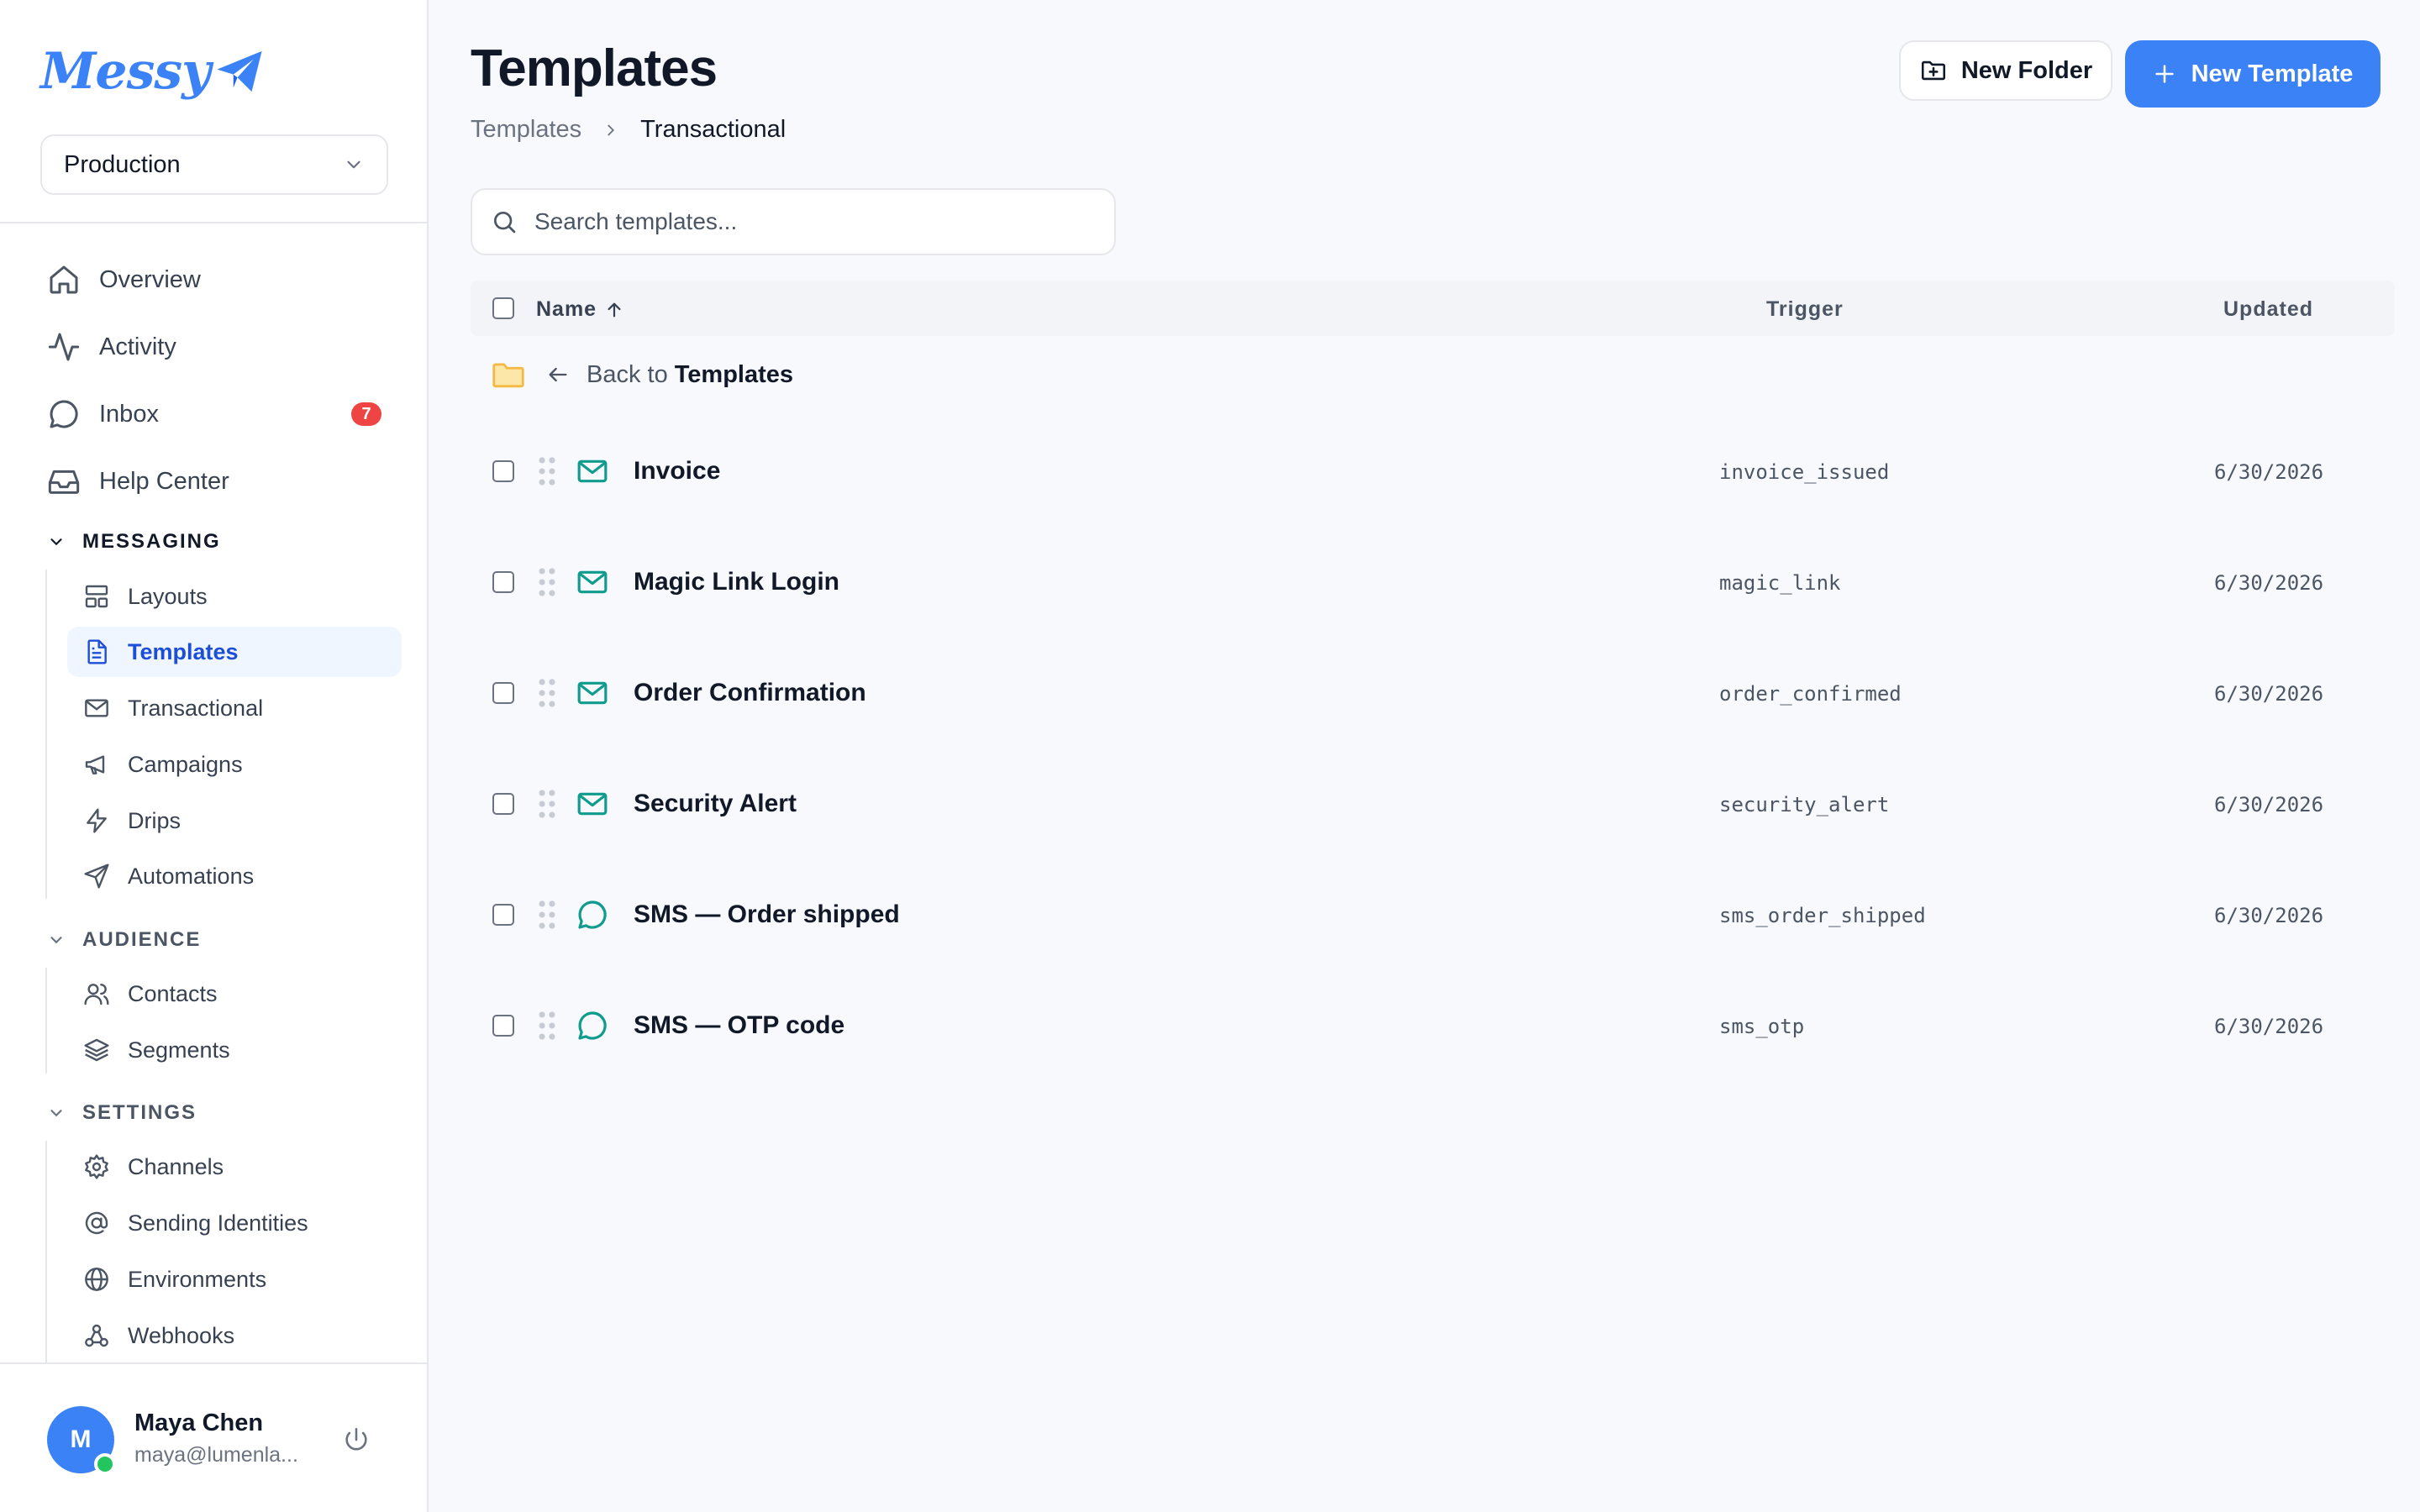 The width and height of the screenshot is (2420, 1512). I want to click on search-icon, so click(505, 223).